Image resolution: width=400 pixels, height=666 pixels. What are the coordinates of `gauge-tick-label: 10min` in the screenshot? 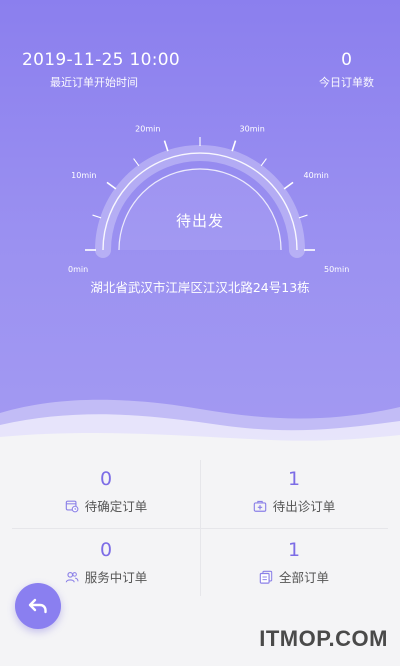 It's located at (83, 175).